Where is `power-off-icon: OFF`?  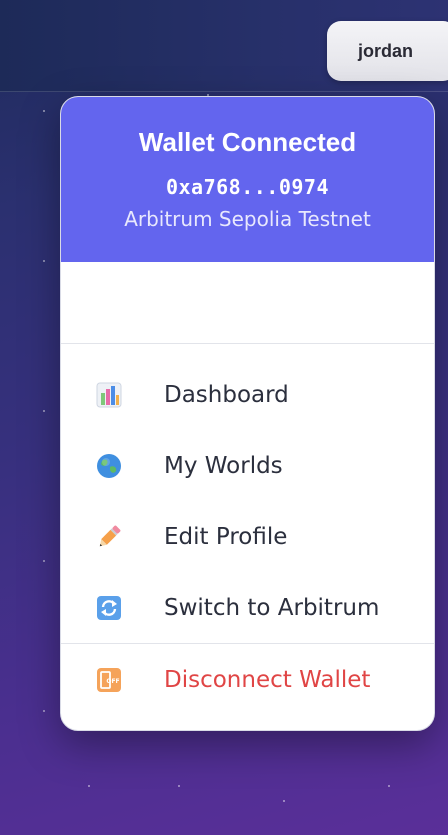 power-off-icon: OFF is located at coordinates (109, 680).